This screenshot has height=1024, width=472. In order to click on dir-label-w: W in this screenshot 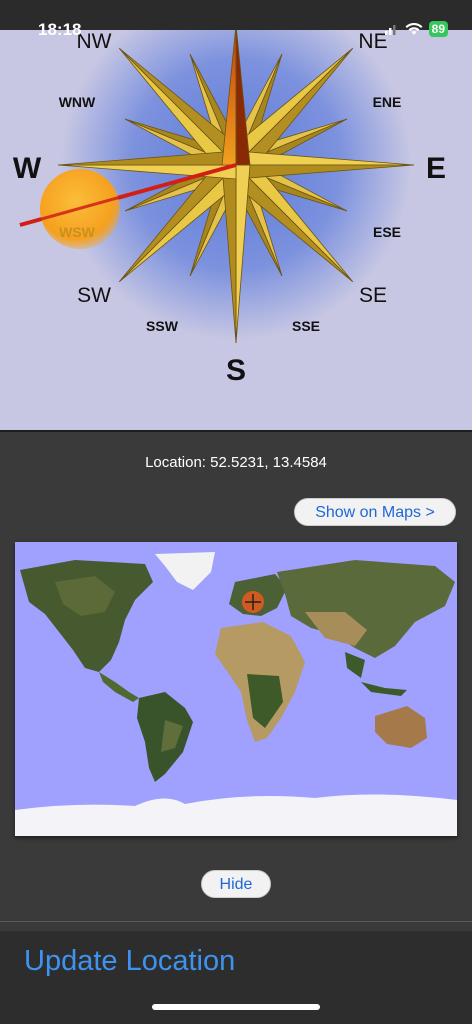, I will do `click(27, 168)`.